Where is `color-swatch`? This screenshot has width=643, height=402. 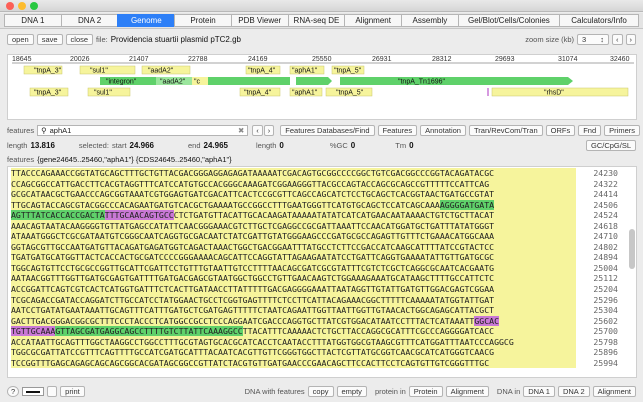
color-swatch is located at coordinates (33, 391).